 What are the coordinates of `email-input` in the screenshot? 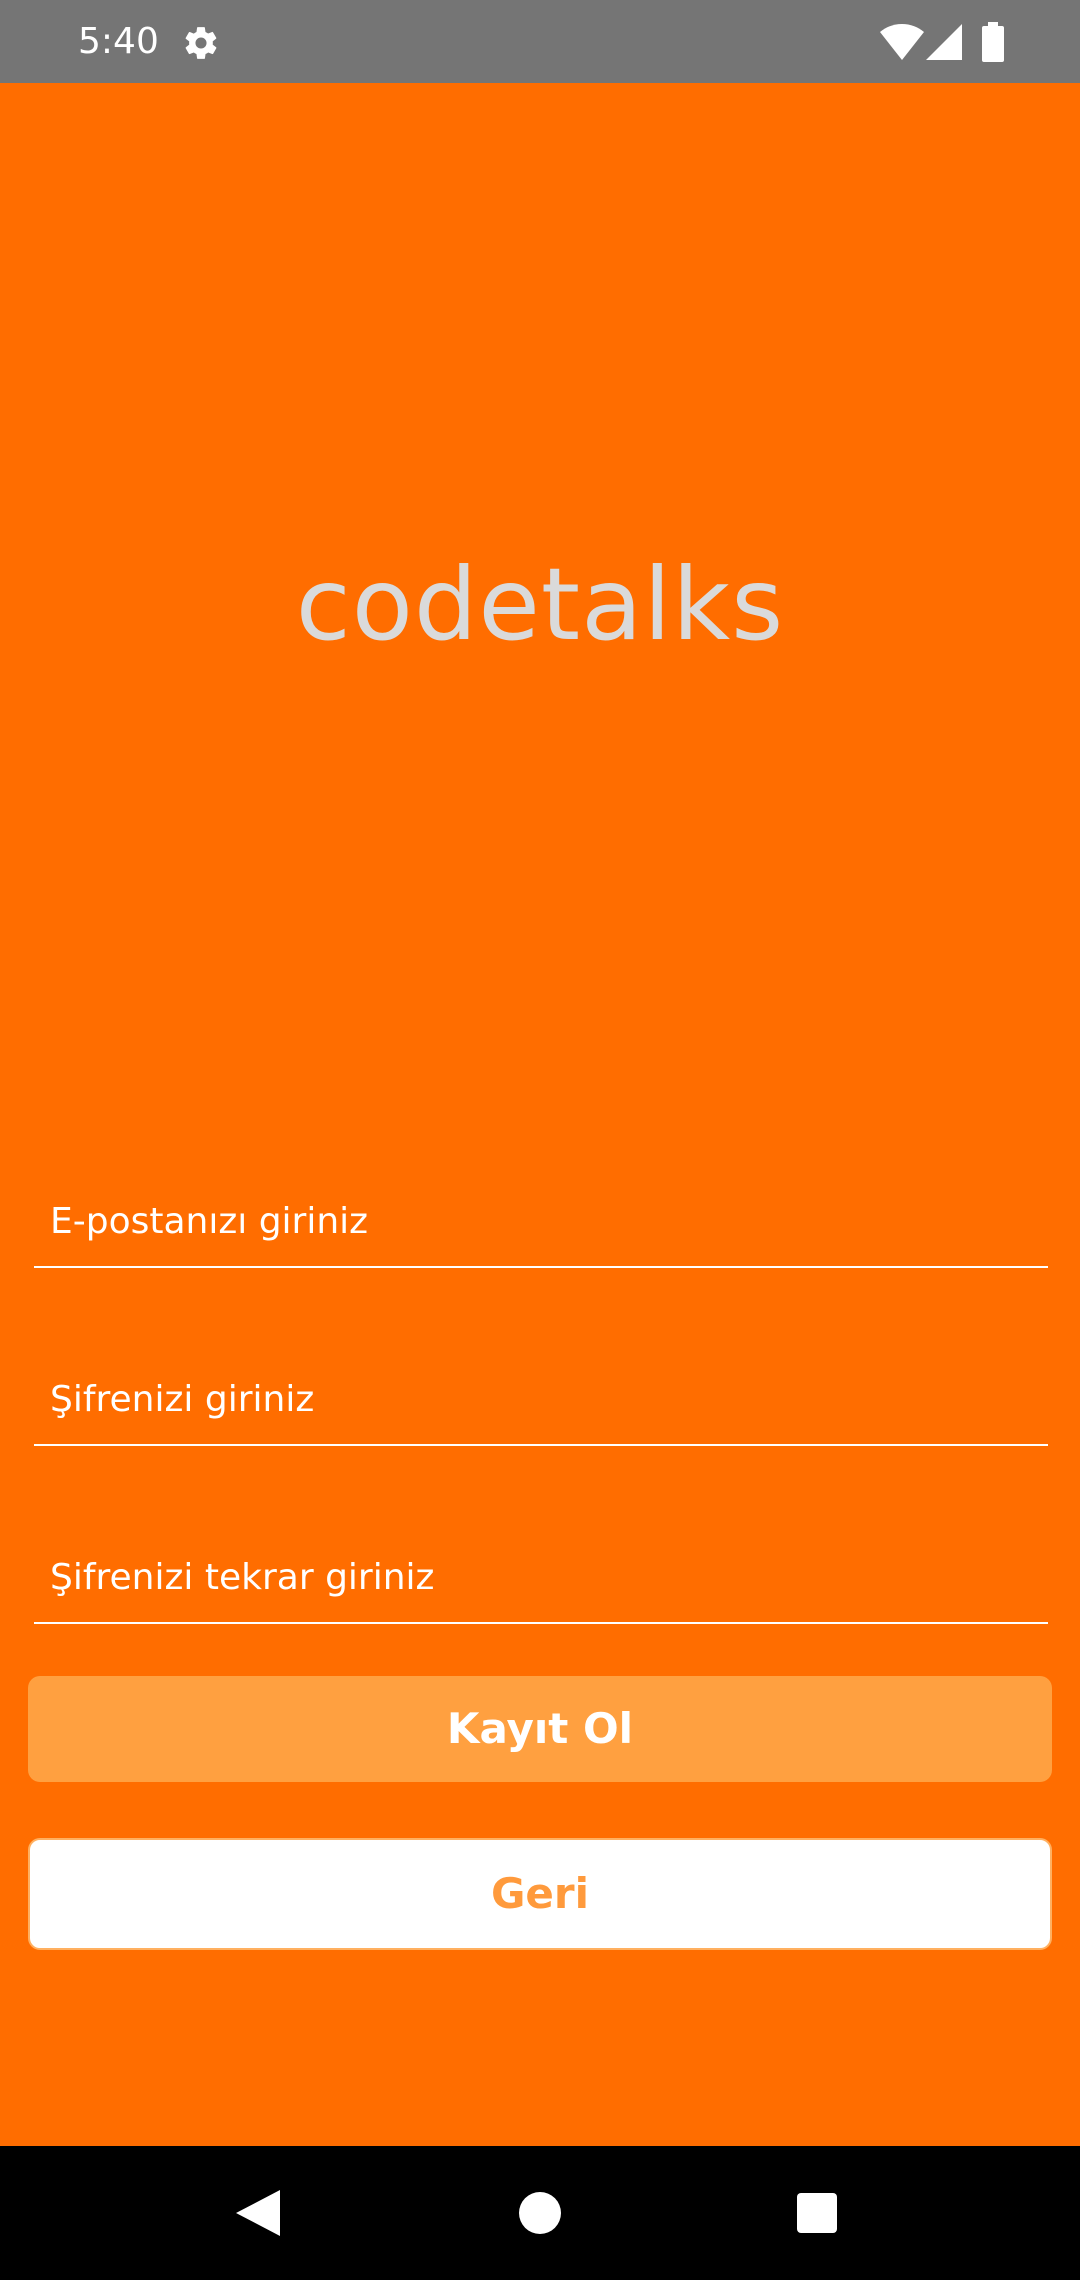 It's located at (540, 1221).